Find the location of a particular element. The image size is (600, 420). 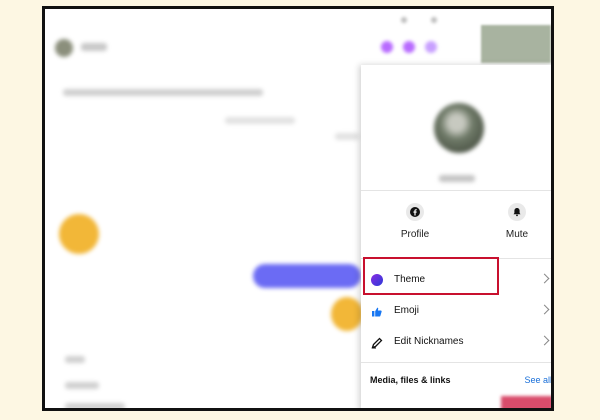

media-files-links-heading: Media, files & links is located at coordinates (410, 380).